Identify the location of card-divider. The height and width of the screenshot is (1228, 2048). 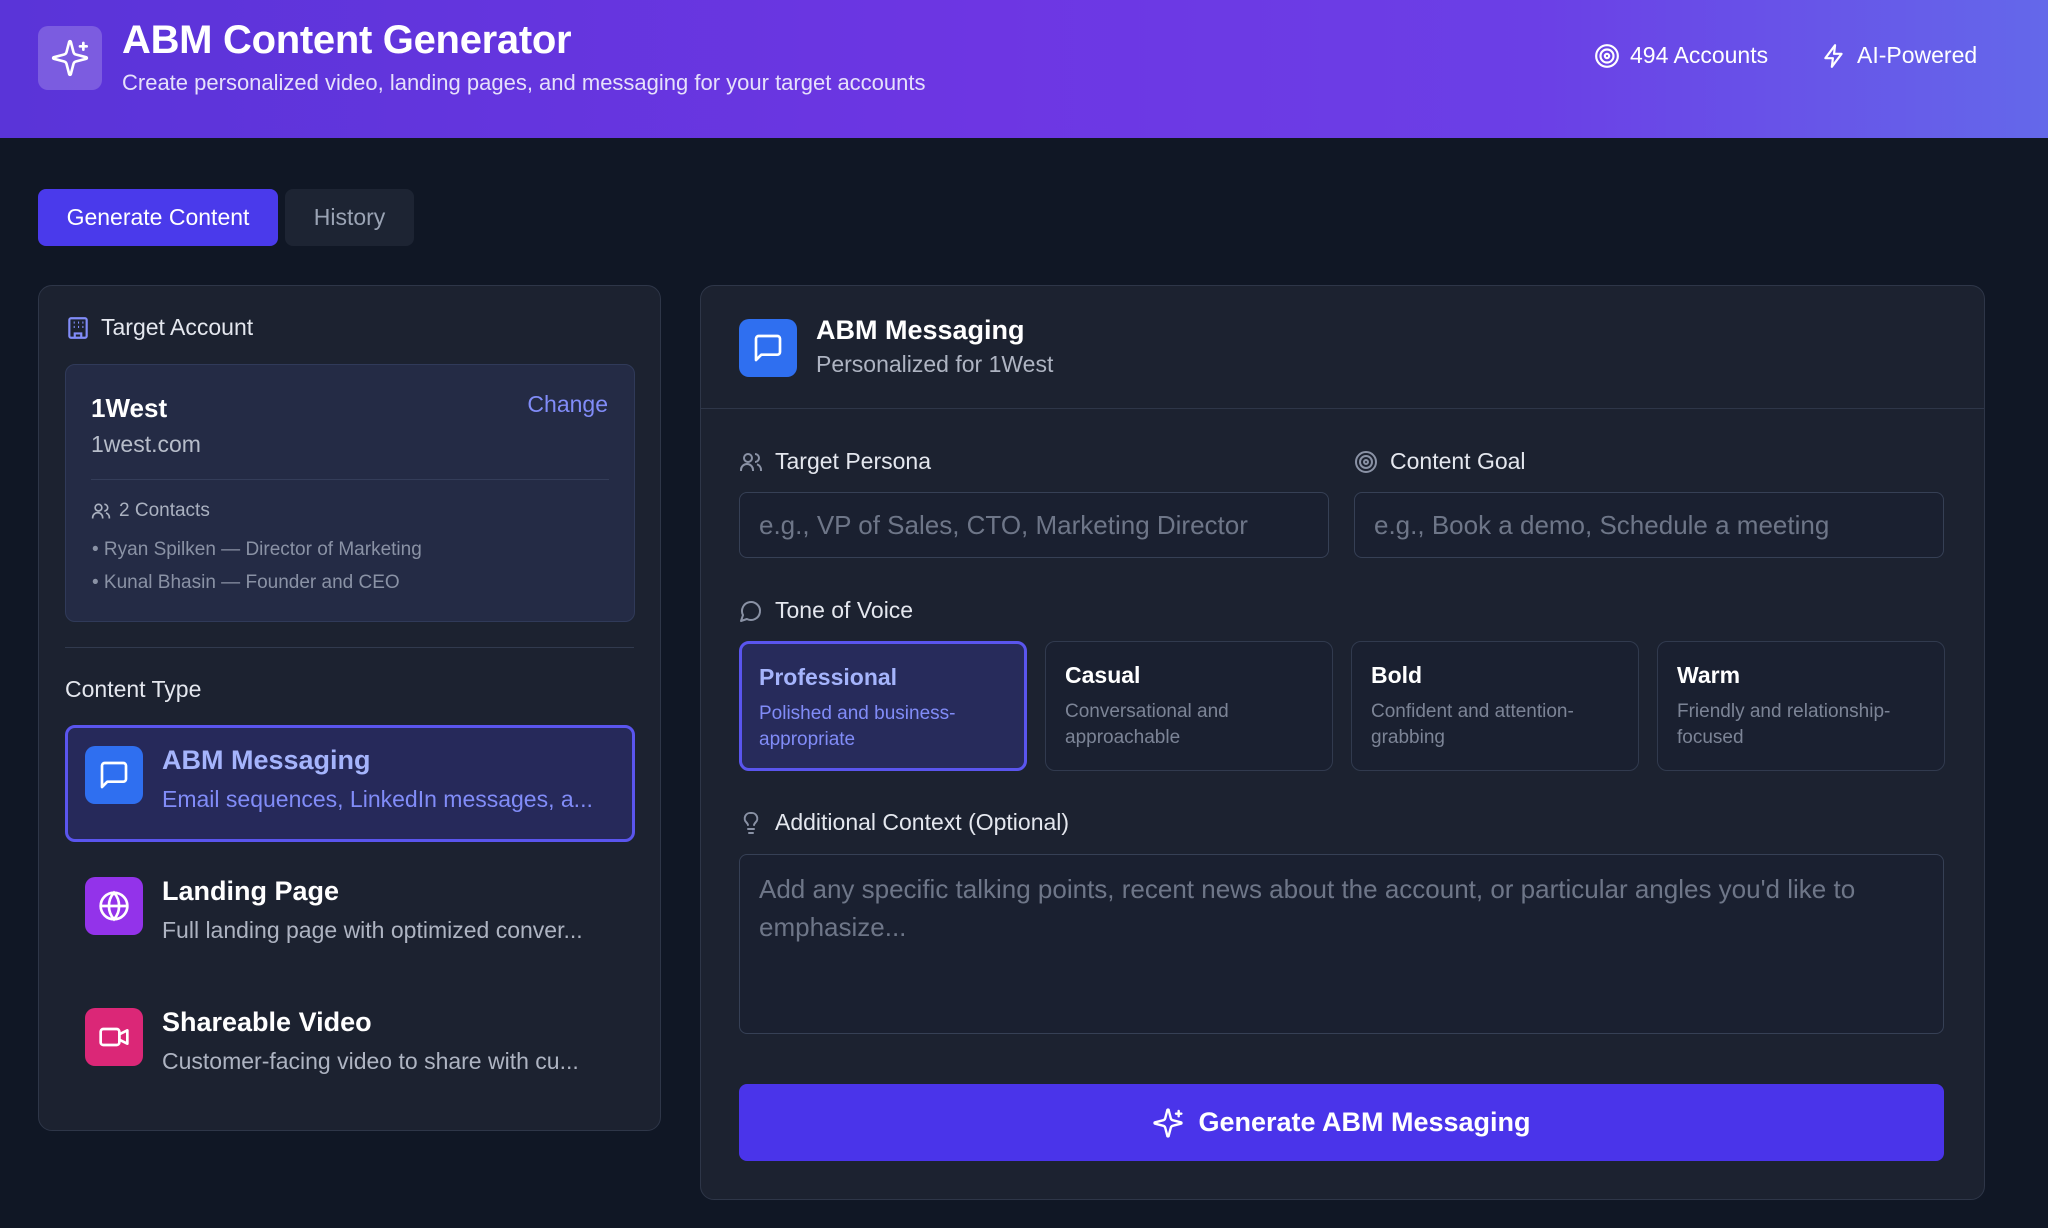
(350, 479).